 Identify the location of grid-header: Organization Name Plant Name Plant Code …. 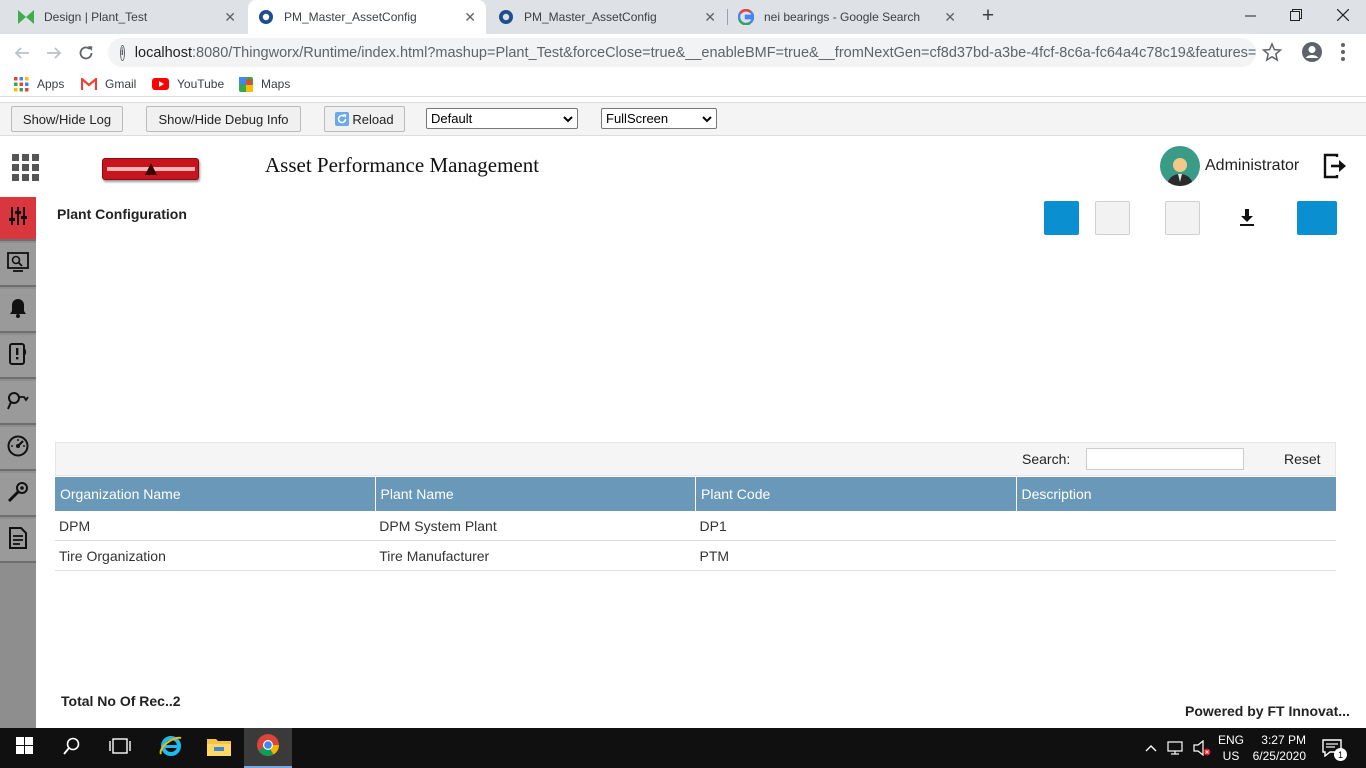
(695, 494).